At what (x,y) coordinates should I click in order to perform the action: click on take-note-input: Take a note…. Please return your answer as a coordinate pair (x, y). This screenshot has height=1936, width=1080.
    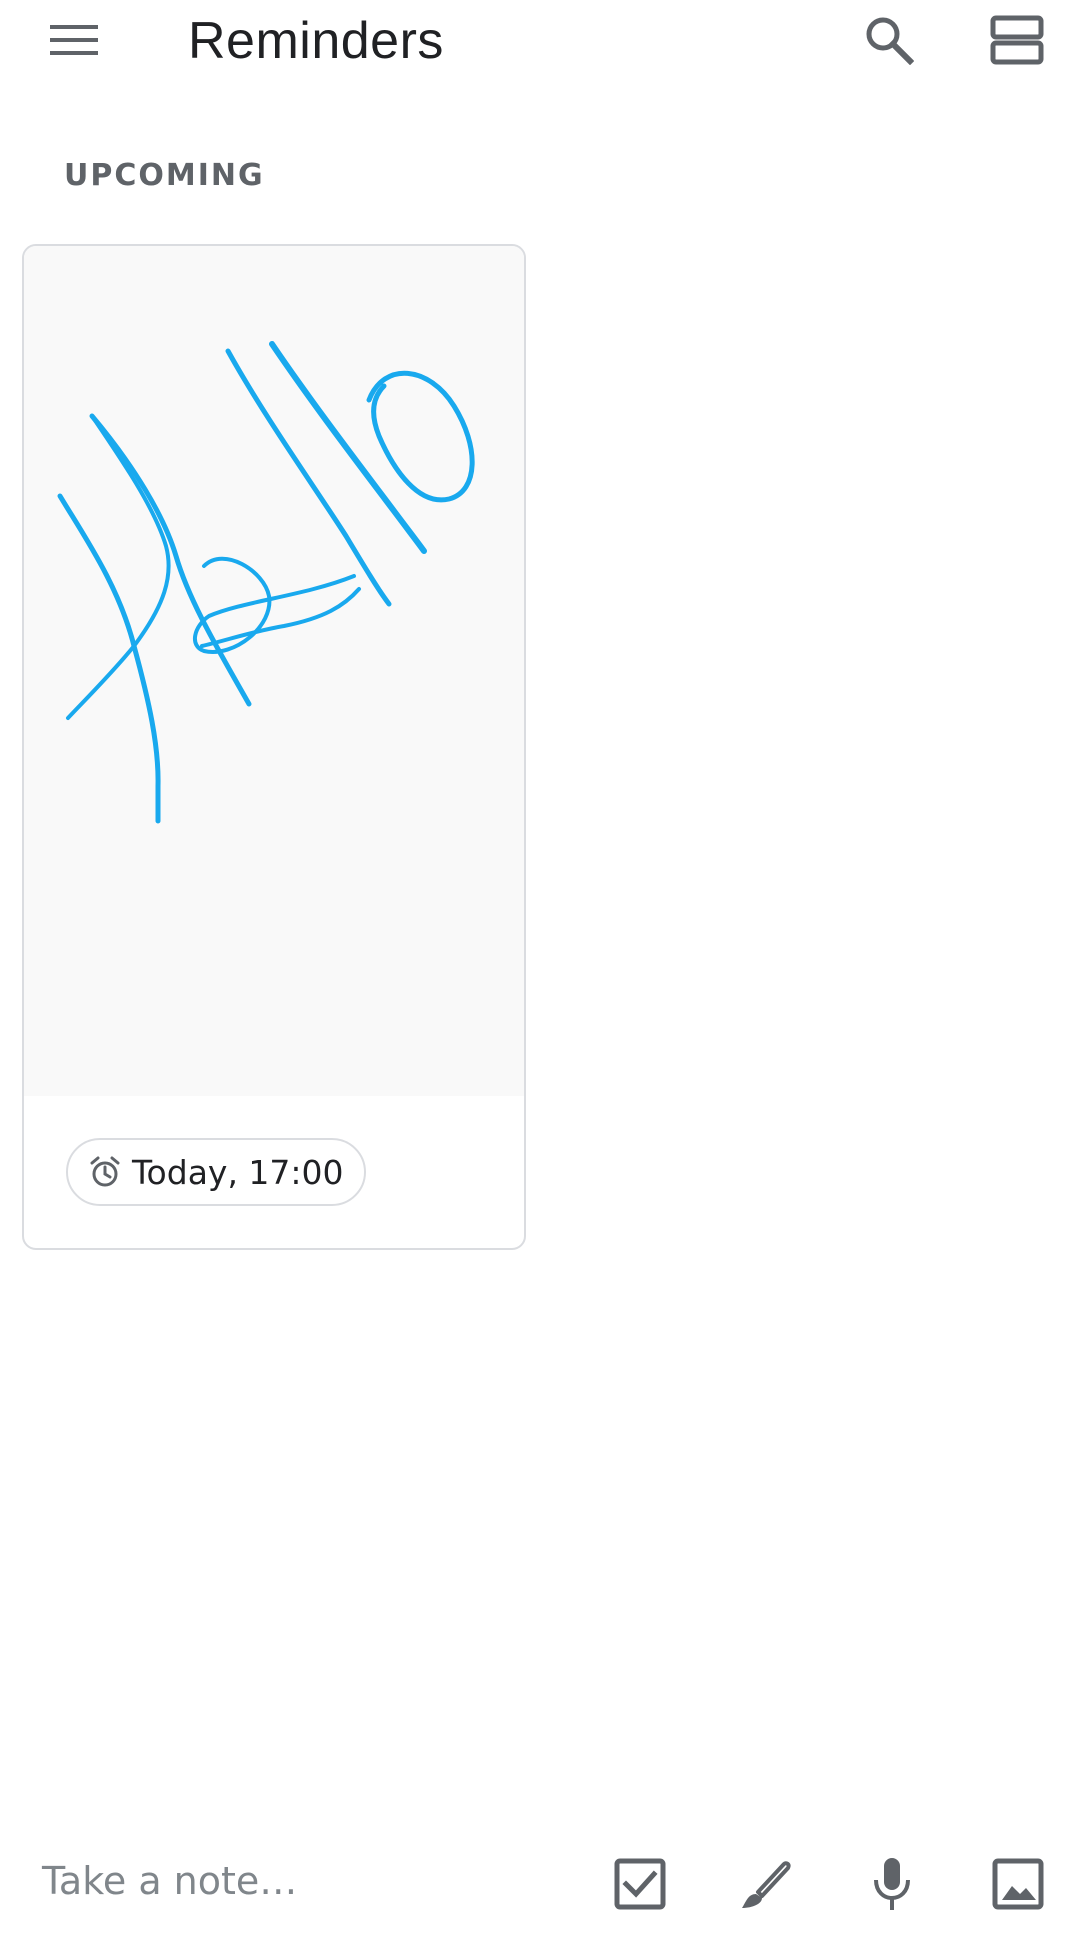
    Looking at the image, I should click on (302, 1881).